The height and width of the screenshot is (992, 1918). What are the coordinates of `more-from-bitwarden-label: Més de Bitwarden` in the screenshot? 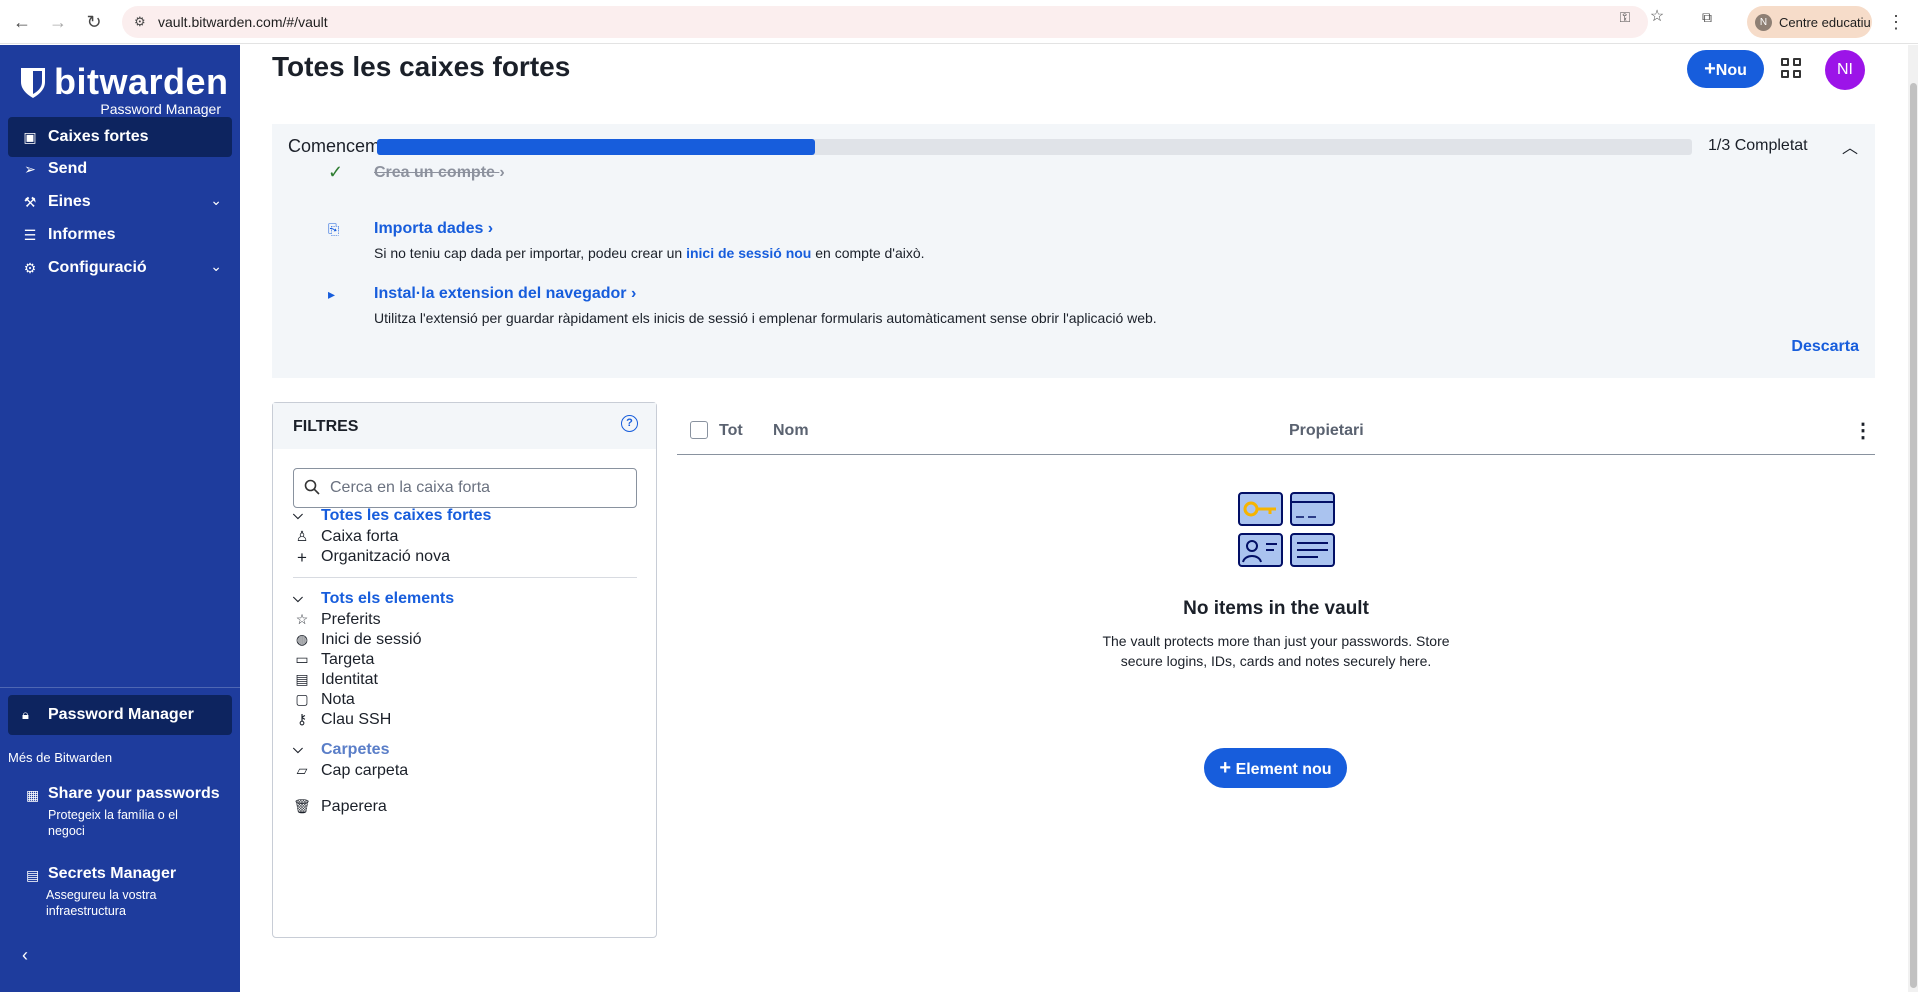 It's located at (60, 757).